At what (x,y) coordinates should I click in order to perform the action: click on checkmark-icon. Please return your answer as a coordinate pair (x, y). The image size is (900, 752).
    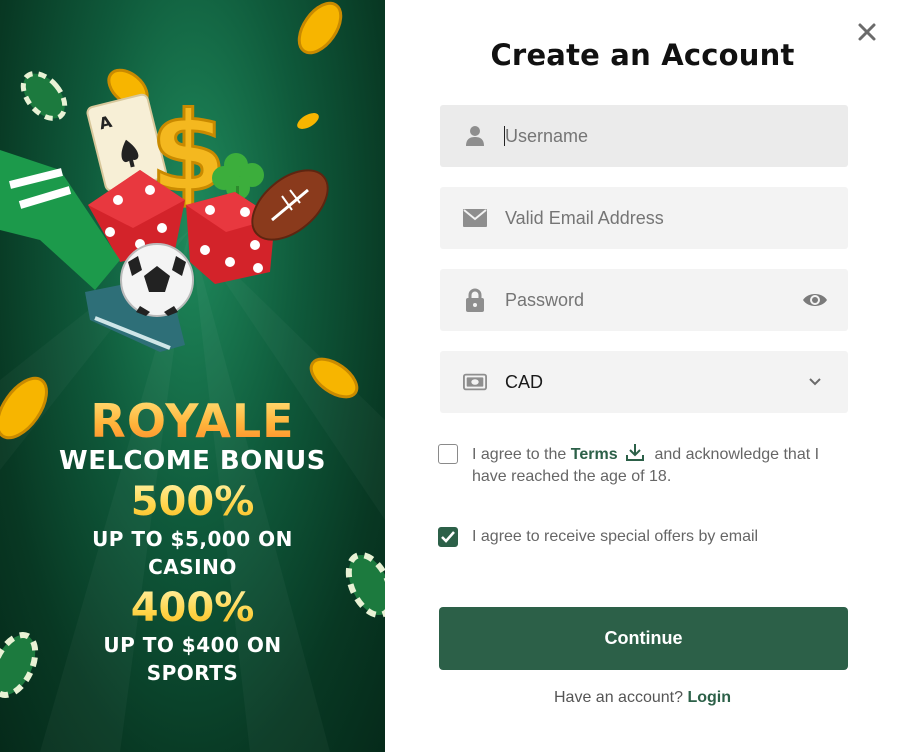
    Looking at the image, I should click on (448, 537).